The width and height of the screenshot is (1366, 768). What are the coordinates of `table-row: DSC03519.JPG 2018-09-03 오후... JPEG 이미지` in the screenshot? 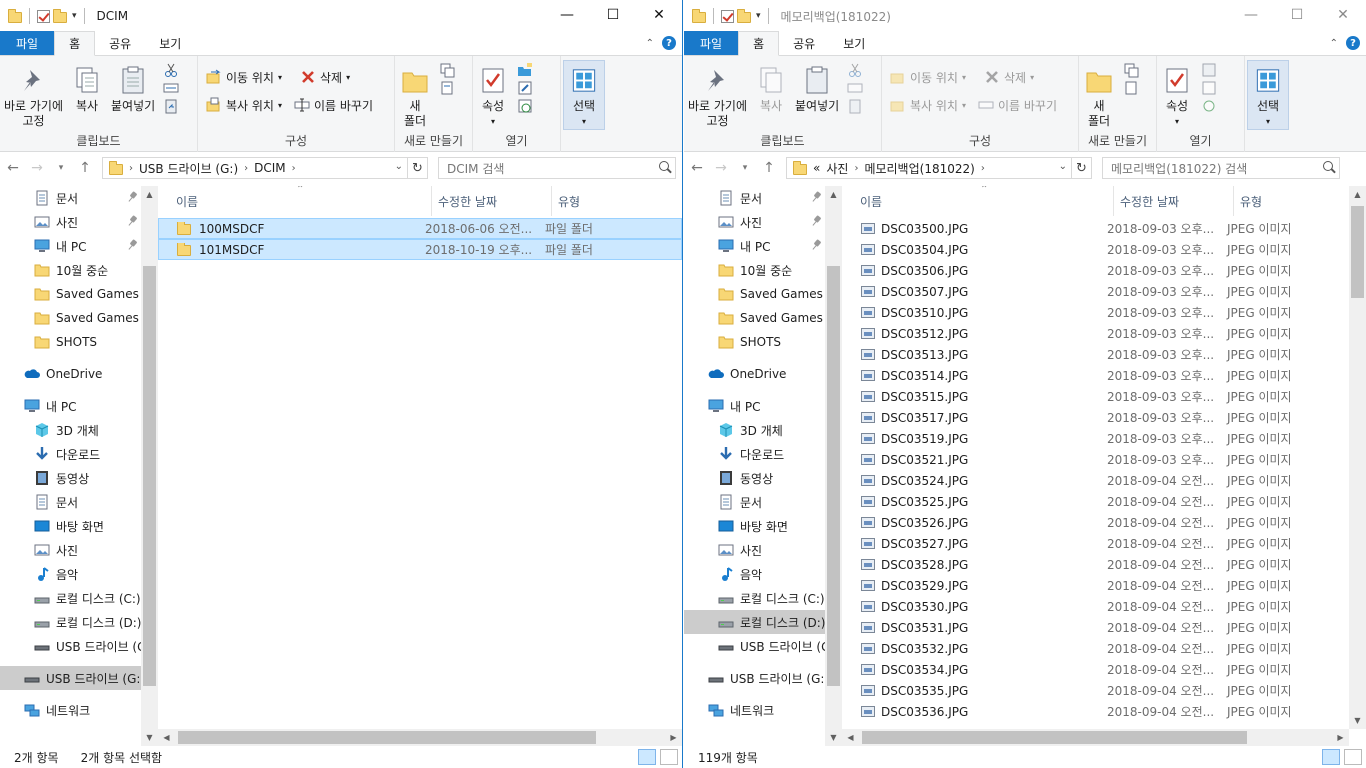 It's located at (1104, 438).